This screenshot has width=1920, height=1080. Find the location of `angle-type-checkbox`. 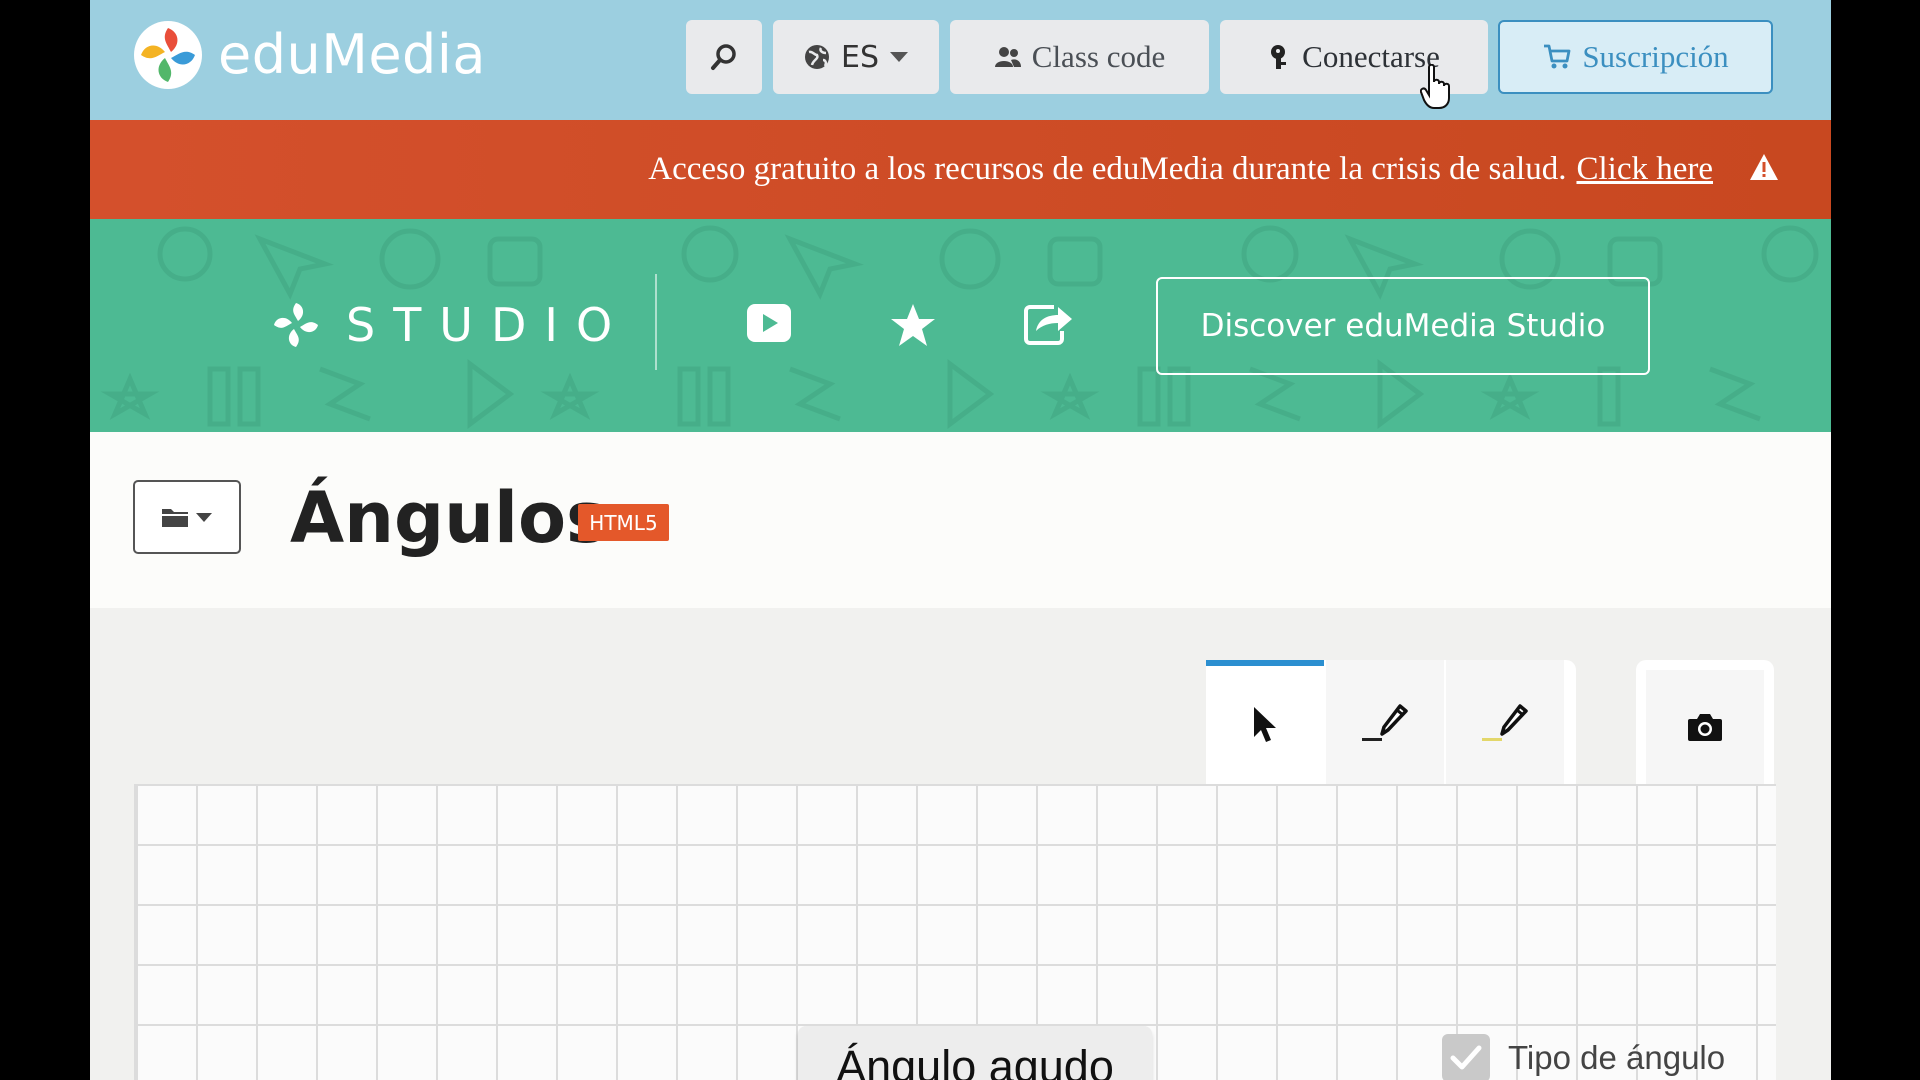

angle-type-checkbox is located at coordinates (1466, 1057).